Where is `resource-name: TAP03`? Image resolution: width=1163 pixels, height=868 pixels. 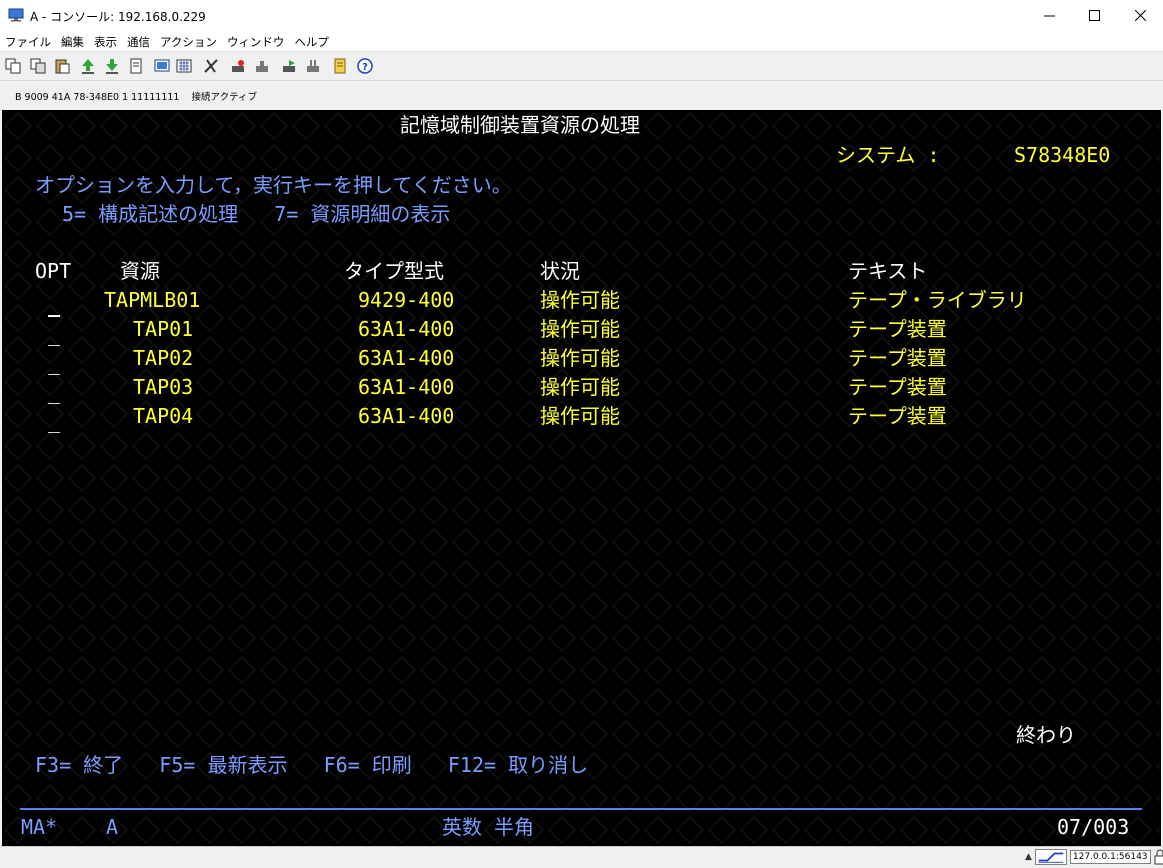 resource-name: TAP03 is located at coordinates (163, 387).